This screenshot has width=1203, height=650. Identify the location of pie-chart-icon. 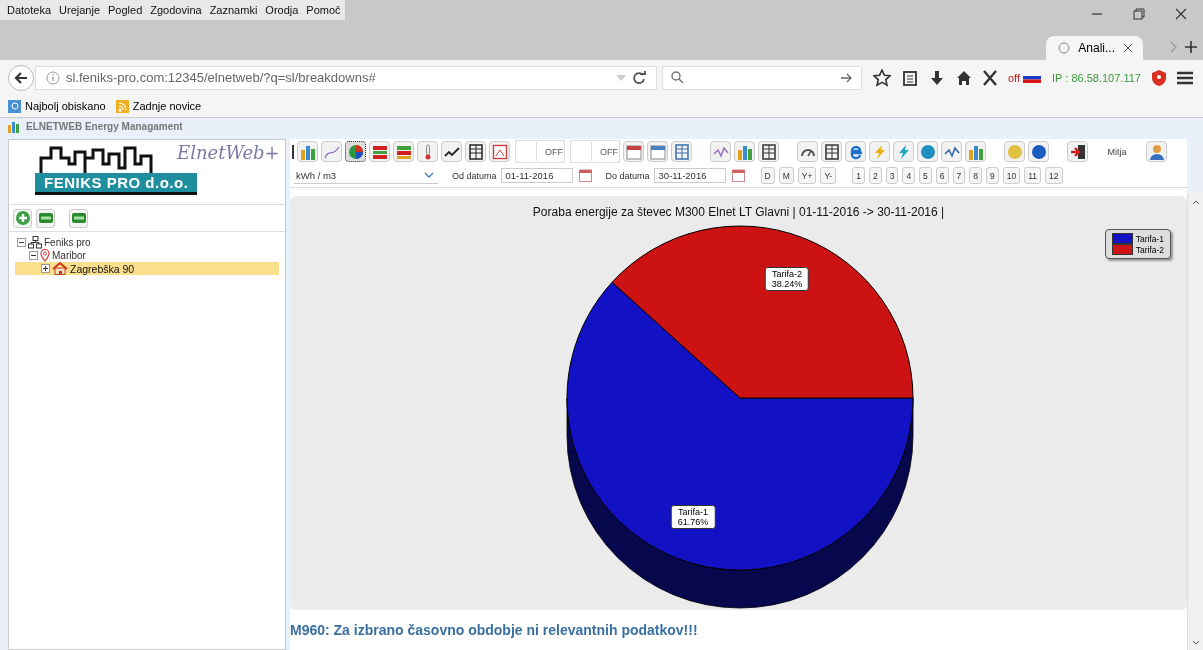
(355, 151).